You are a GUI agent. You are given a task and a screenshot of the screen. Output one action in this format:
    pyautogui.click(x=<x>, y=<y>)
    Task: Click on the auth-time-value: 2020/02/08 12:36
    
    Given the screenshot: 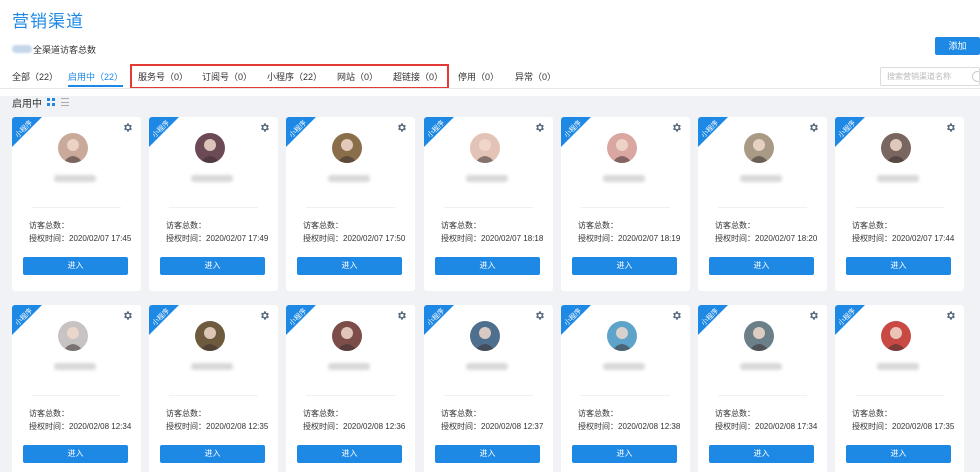 What is the action you would take?
    pyautogui.click(x=374, y=426)
    